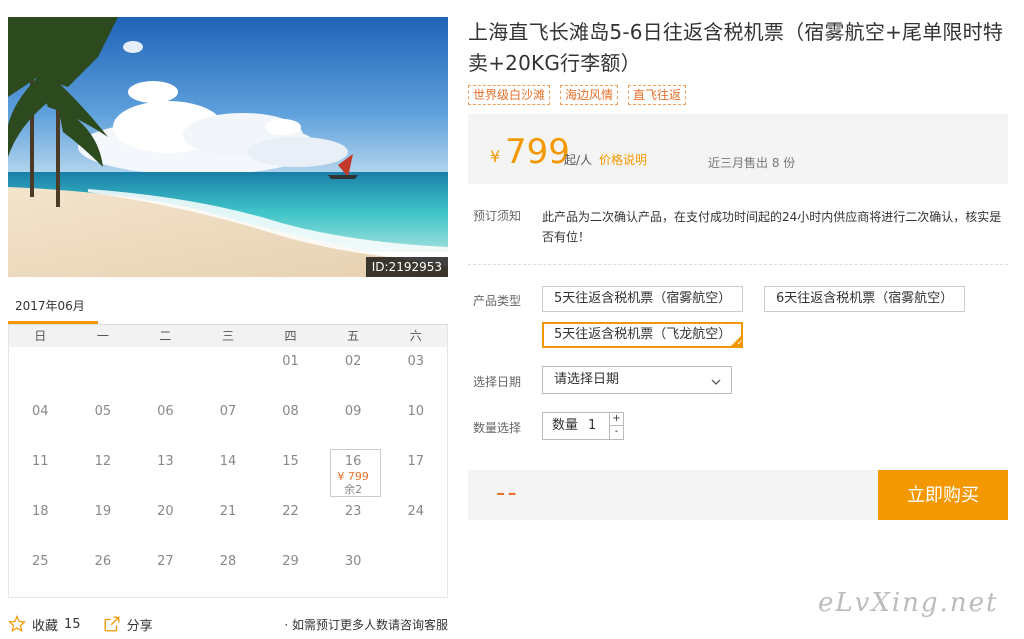  I want to click on day-number: 13, so click(165, 461).